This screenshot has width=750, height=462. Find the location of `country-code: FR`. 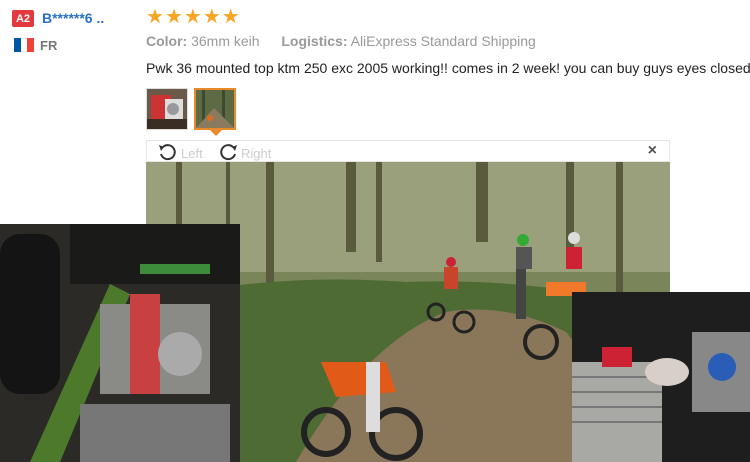

country-code: FR is located at coordinates (49, 45).